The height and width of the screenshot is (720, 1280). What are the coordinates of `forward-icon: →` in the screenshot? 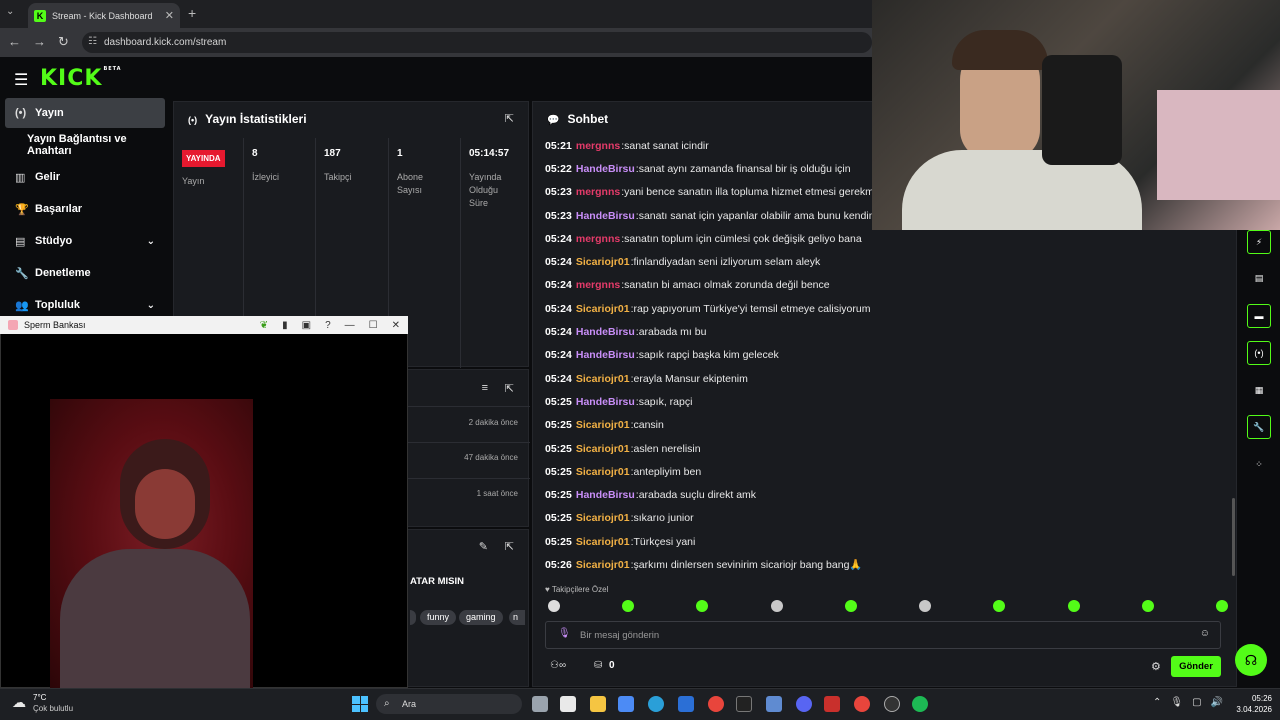 It's located at (45, 41).